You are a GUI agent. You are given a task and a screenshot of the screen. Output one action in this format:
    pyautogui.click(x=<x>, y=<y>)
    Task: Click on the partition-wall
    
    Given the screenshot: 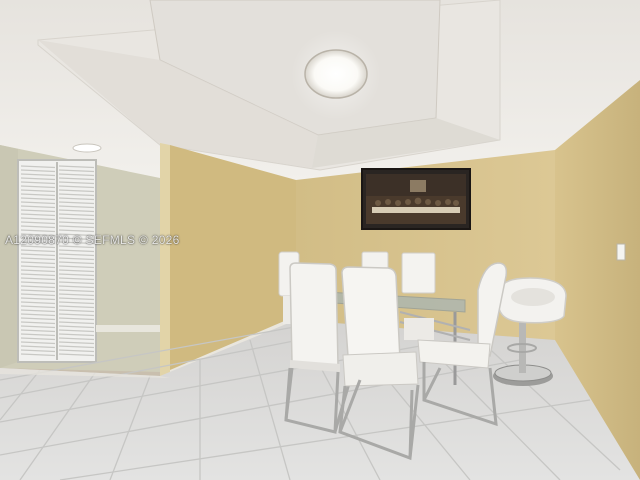 What is the action you would take?
    pyautogui.click(x=165, y=260)
    